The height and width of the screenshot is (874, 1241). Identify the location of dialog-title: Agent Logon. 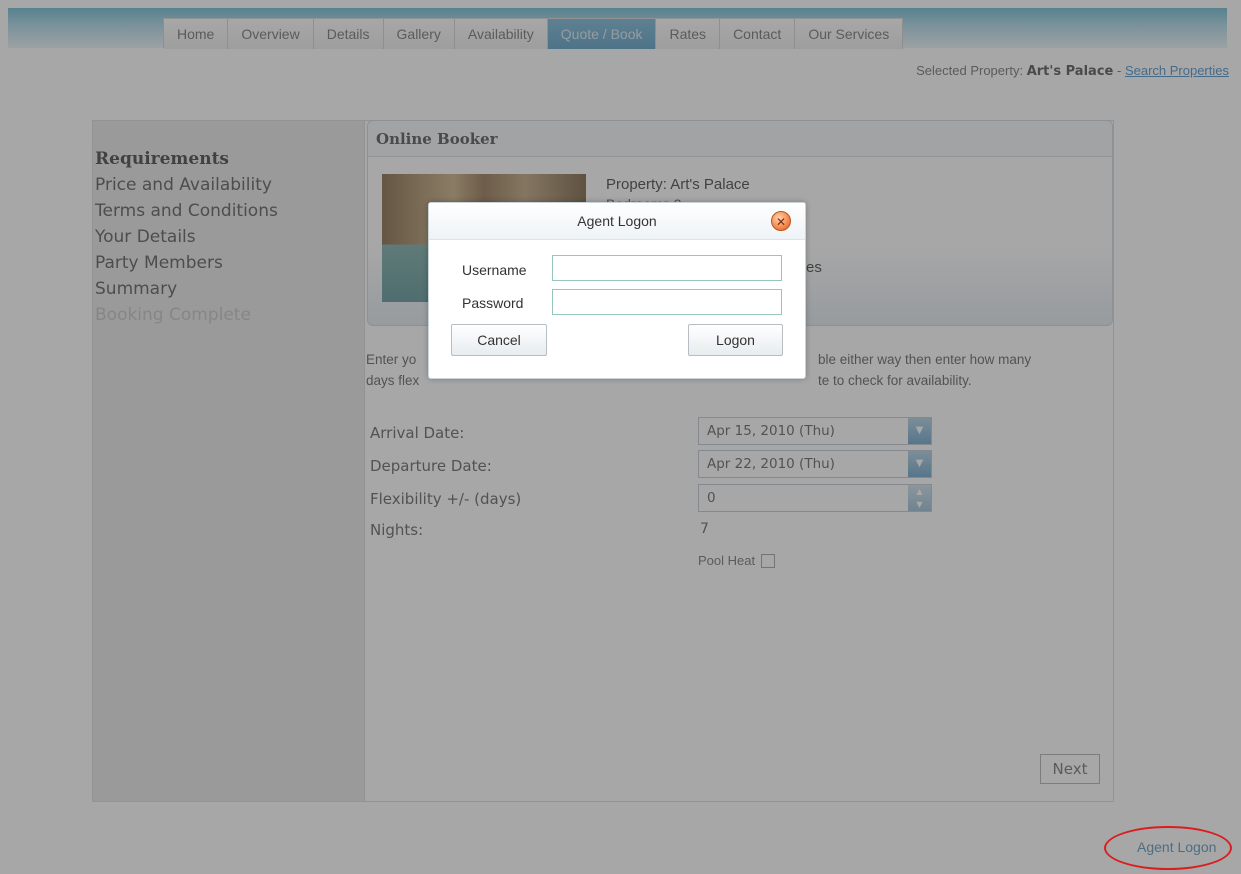
(617, 221).